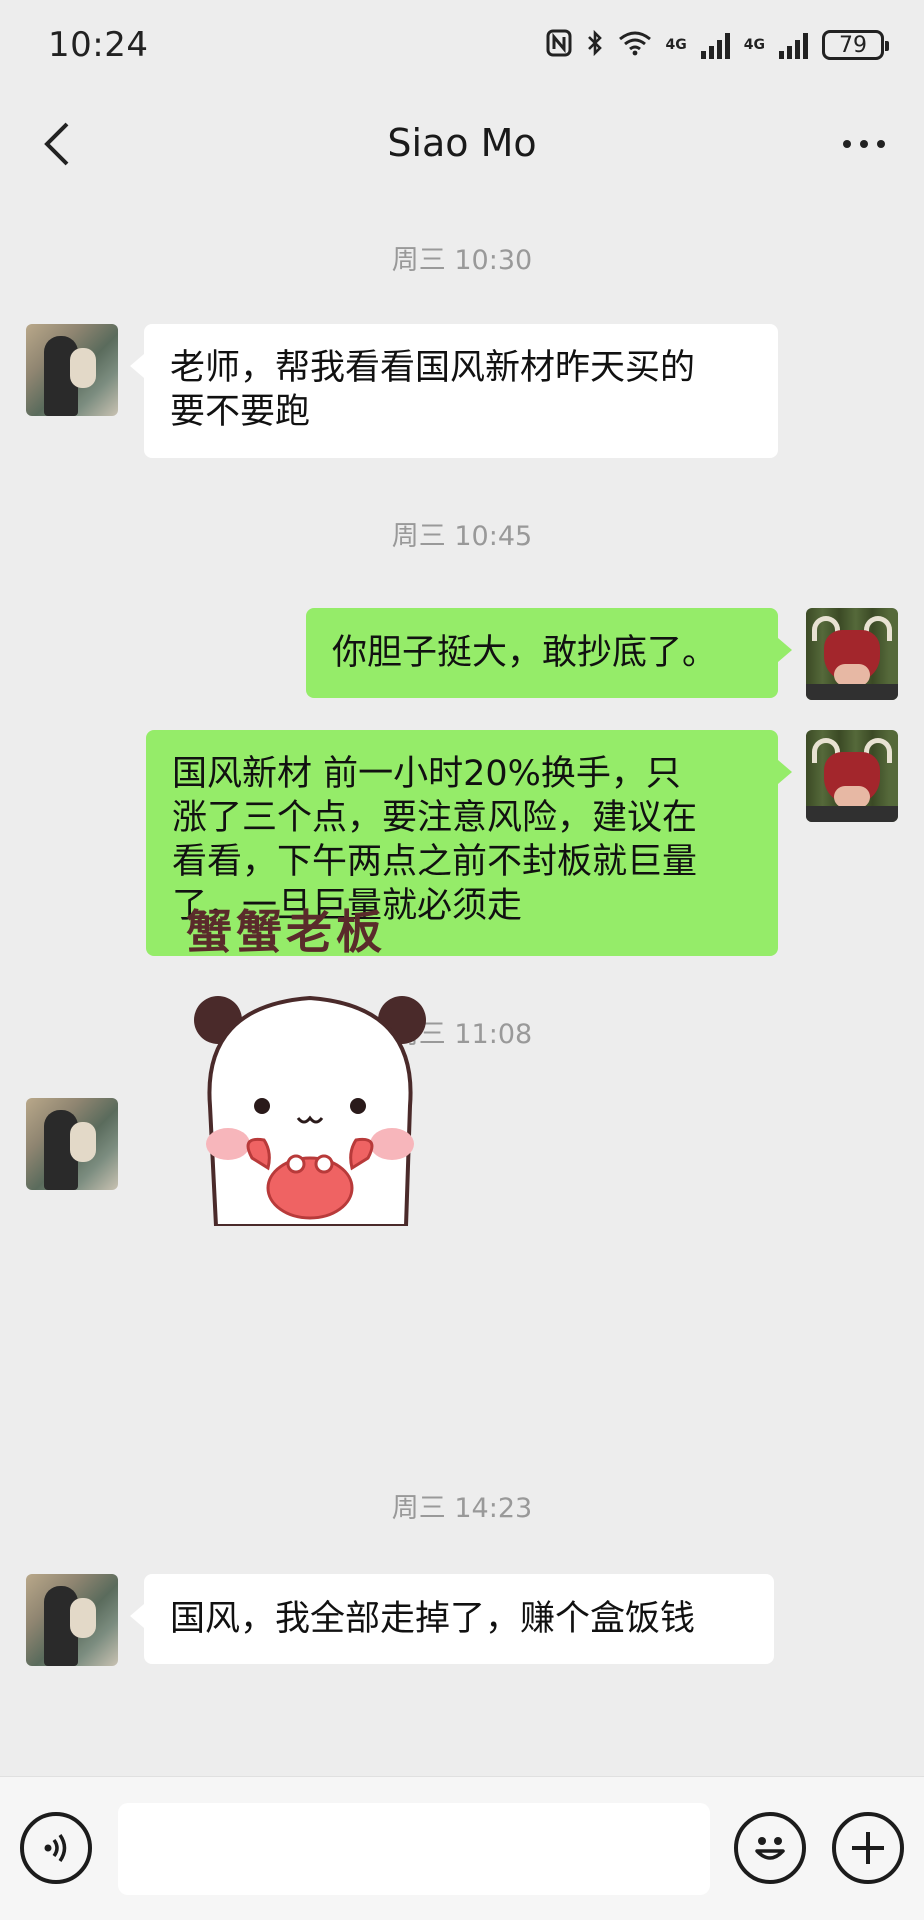 The height and width of the screenshot is (1920, 924). I want to click on message-bubble-incoming: 老师，帮我看看国风新材昨天买的 要不要跑, so click(454, 391).